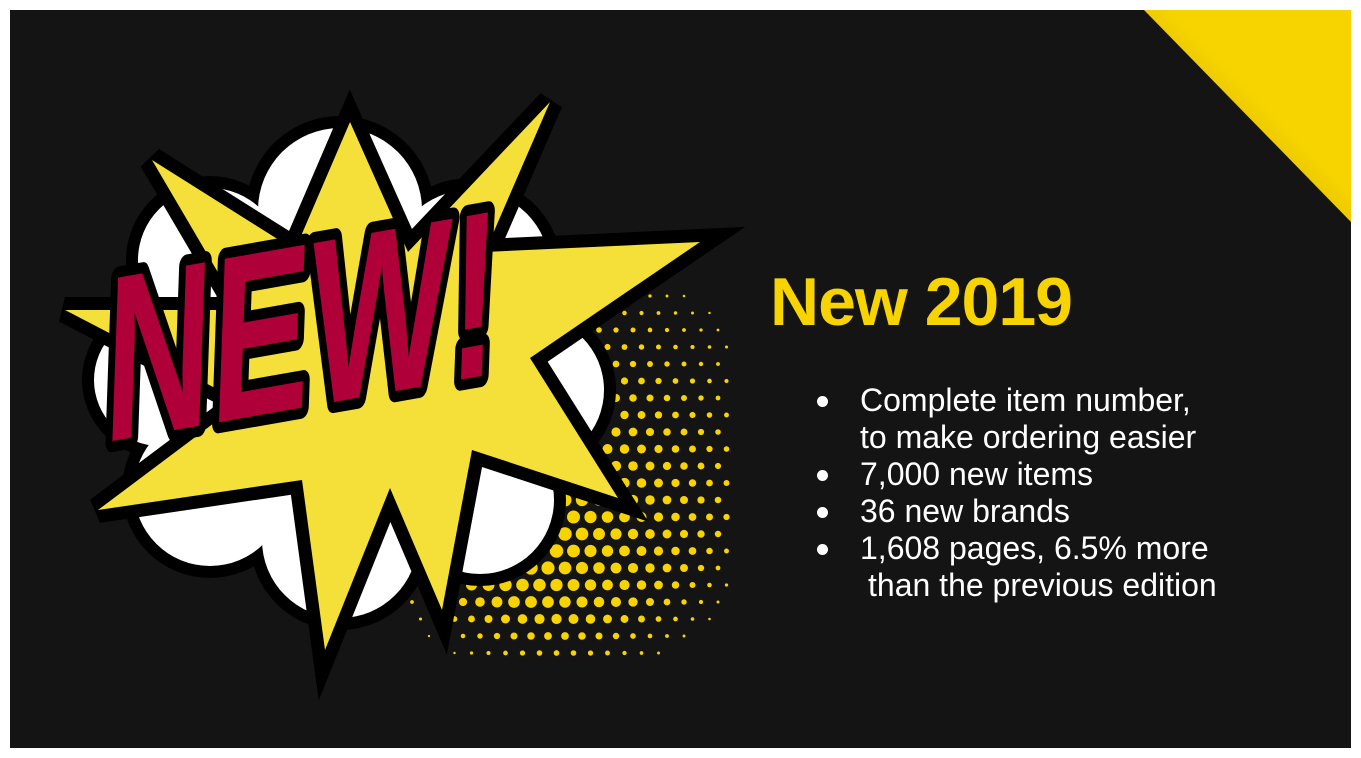  I want to click on bullet-text: 36 new brands, so click(965, 511).